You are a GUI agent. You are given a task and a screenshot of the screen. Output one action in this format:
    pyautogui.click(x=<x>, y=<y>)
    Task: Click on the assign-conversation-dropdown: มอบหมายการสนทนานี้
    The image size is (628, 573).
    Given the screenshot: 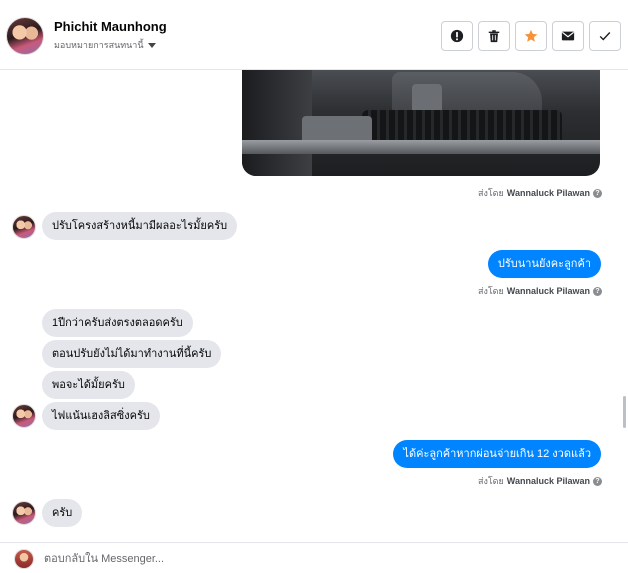 What is the action you would take?
    pyautogui.click(x=105, y=45)
    